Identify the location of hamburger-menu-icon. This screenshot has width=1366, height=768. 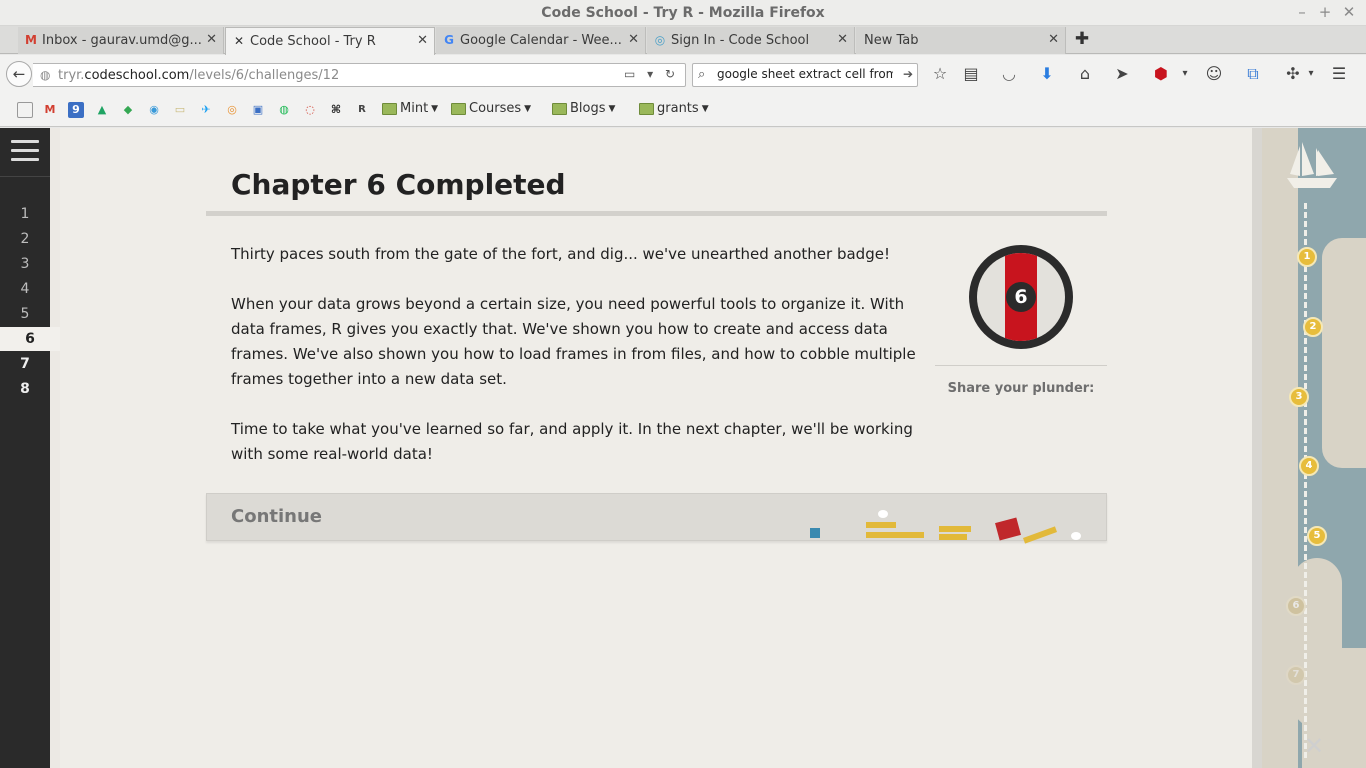
(25, 152).